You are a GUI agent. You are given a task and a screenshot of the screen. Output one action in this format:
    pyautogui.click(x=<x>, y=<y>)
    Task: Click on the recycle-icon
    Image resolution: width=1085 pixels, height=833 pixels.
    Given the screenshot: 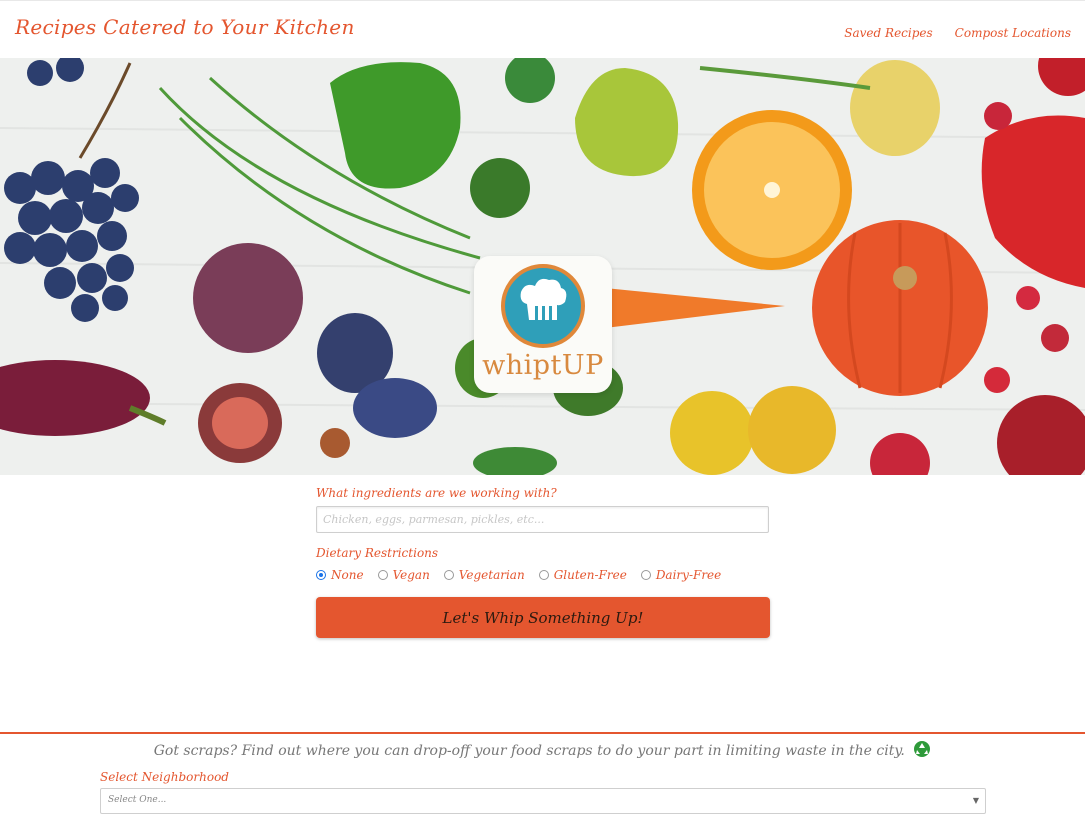 What is the action you would take?
    pyautogui.click(x=922, y=749)
    